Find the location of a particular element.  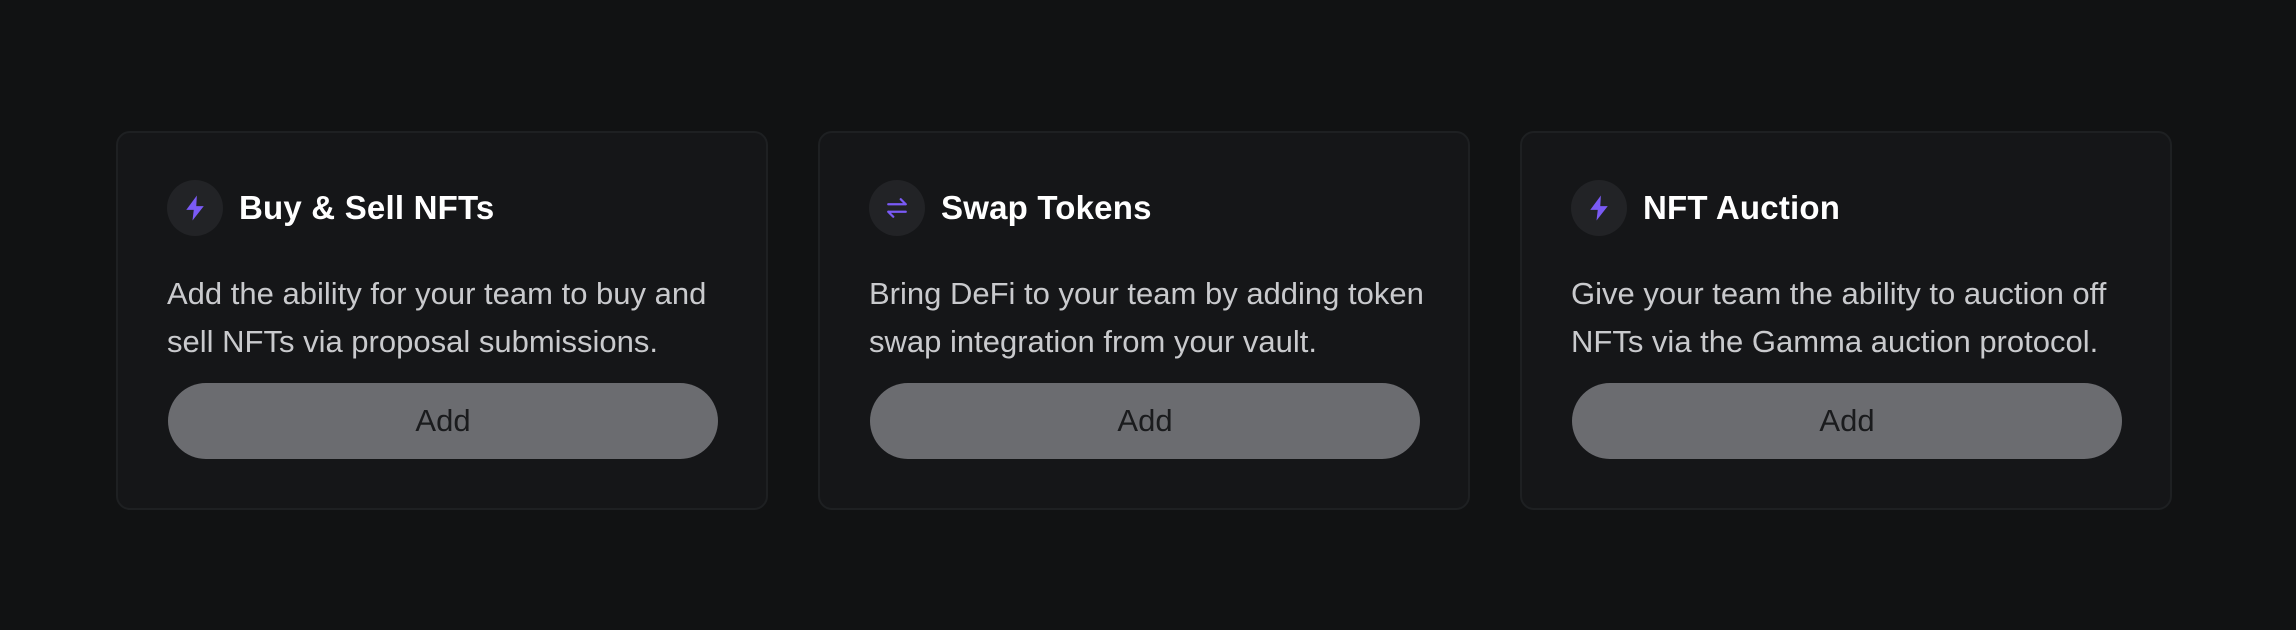

card-title: Buy & Sell NFTs is located at coordinates (367, 207).